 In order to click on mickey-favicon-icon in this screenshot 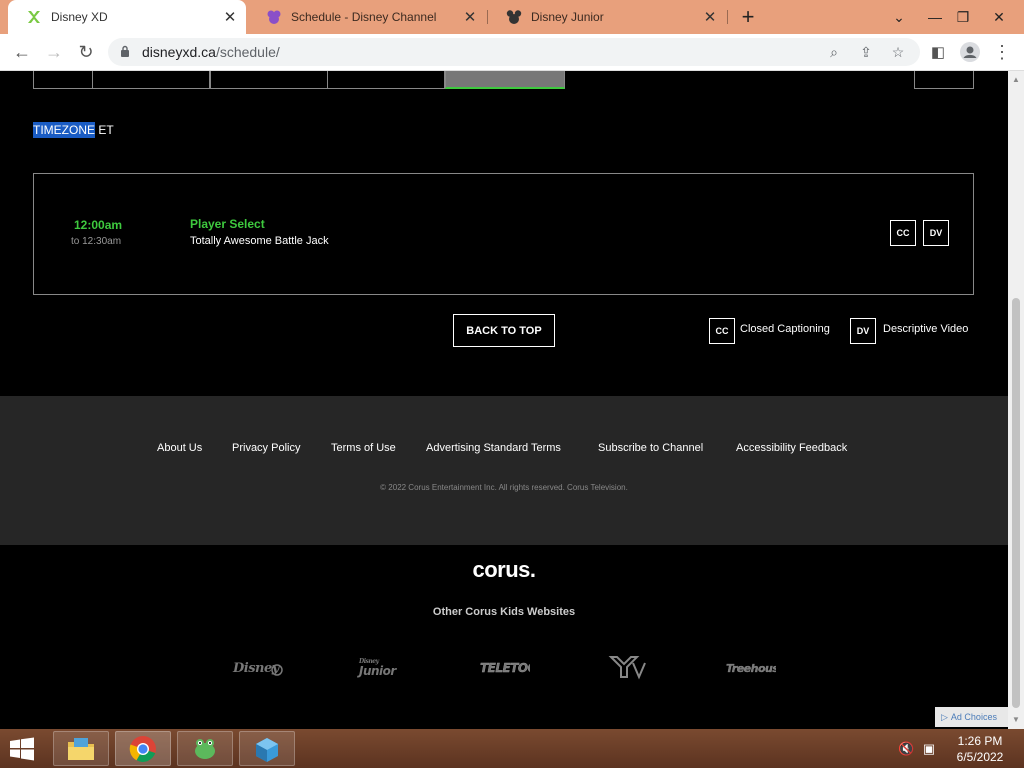, I will do `click(514, 17)`.